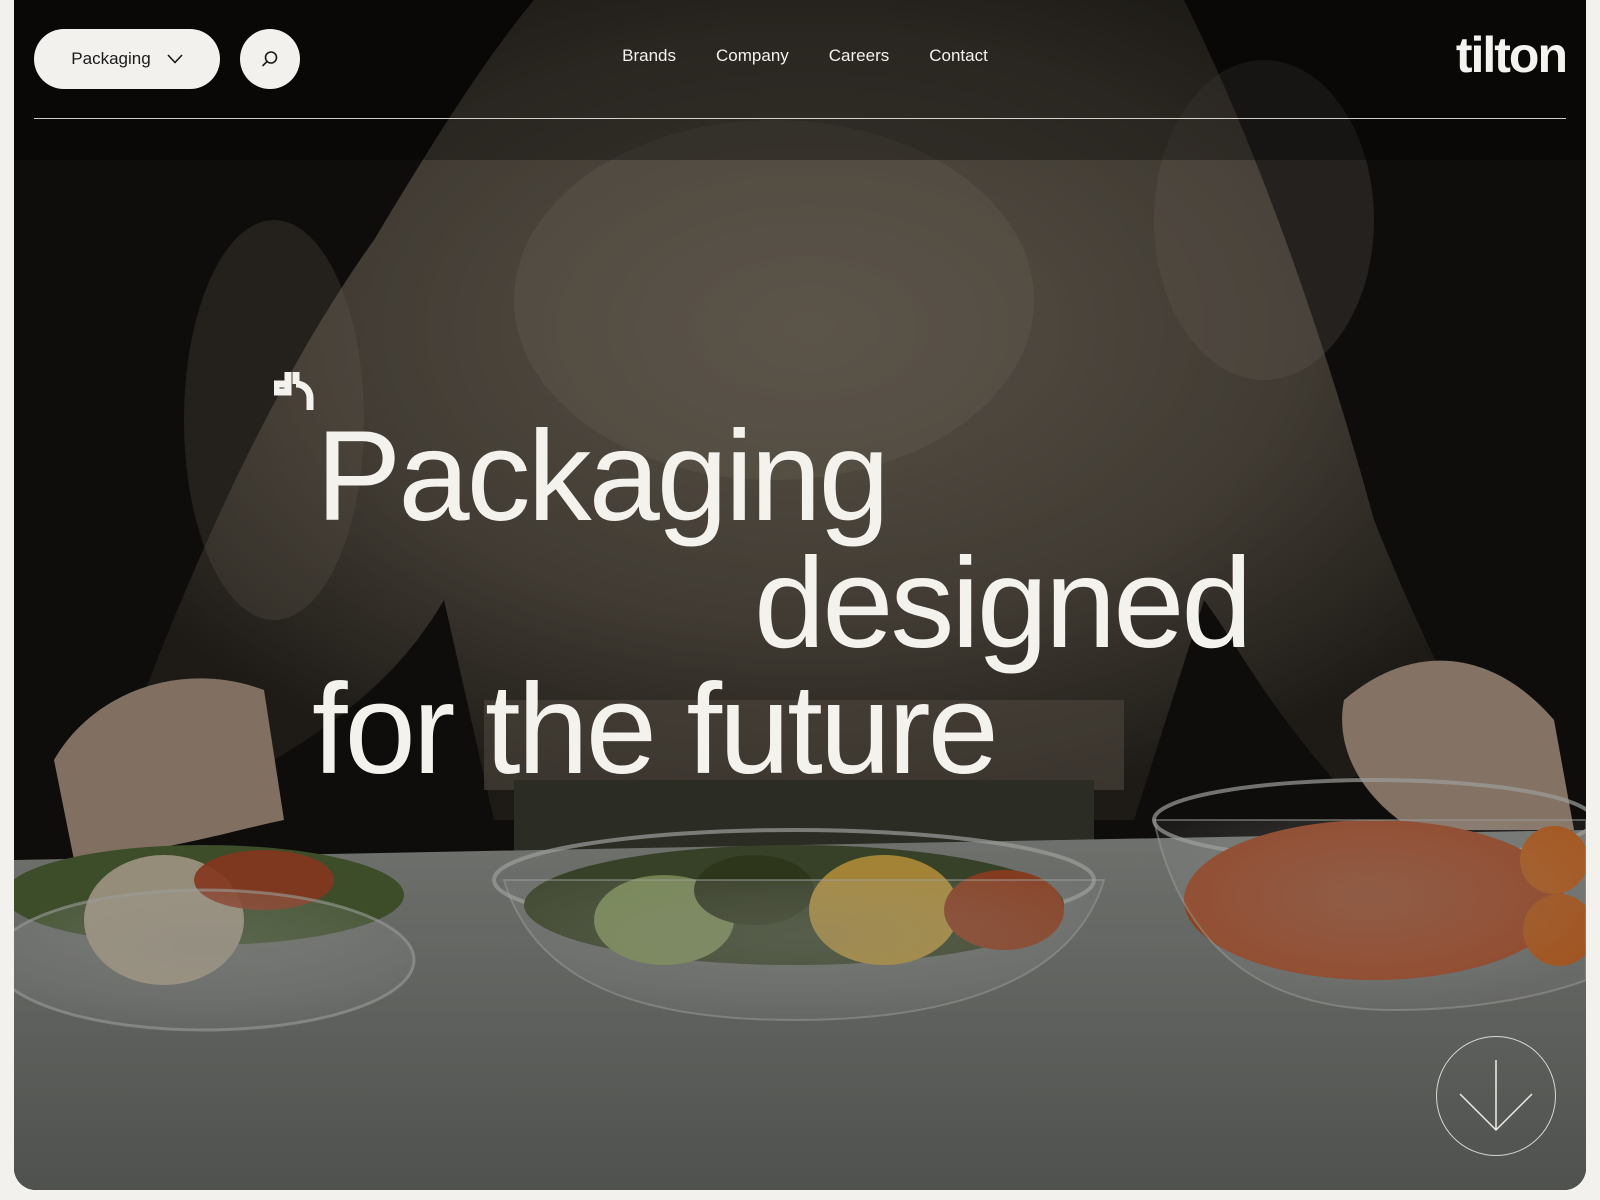  Describe the element at coordinates (649, 56) in the screenshot. I see `nav-brands: Brands` at that location.